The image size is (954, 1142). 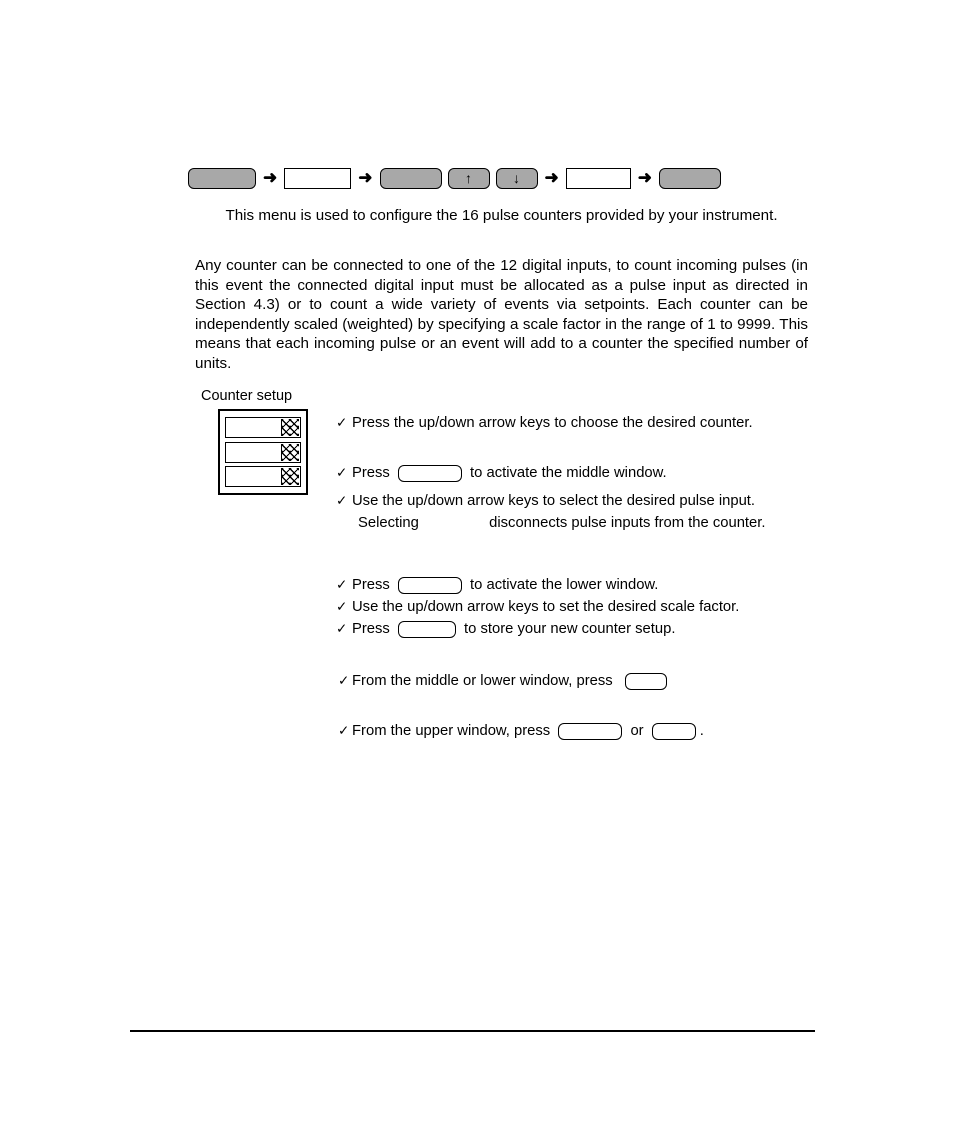 I want to click on bullet-store-counter-setup: ✓ Press to store your new counter setup., so click(x=576, y=629).